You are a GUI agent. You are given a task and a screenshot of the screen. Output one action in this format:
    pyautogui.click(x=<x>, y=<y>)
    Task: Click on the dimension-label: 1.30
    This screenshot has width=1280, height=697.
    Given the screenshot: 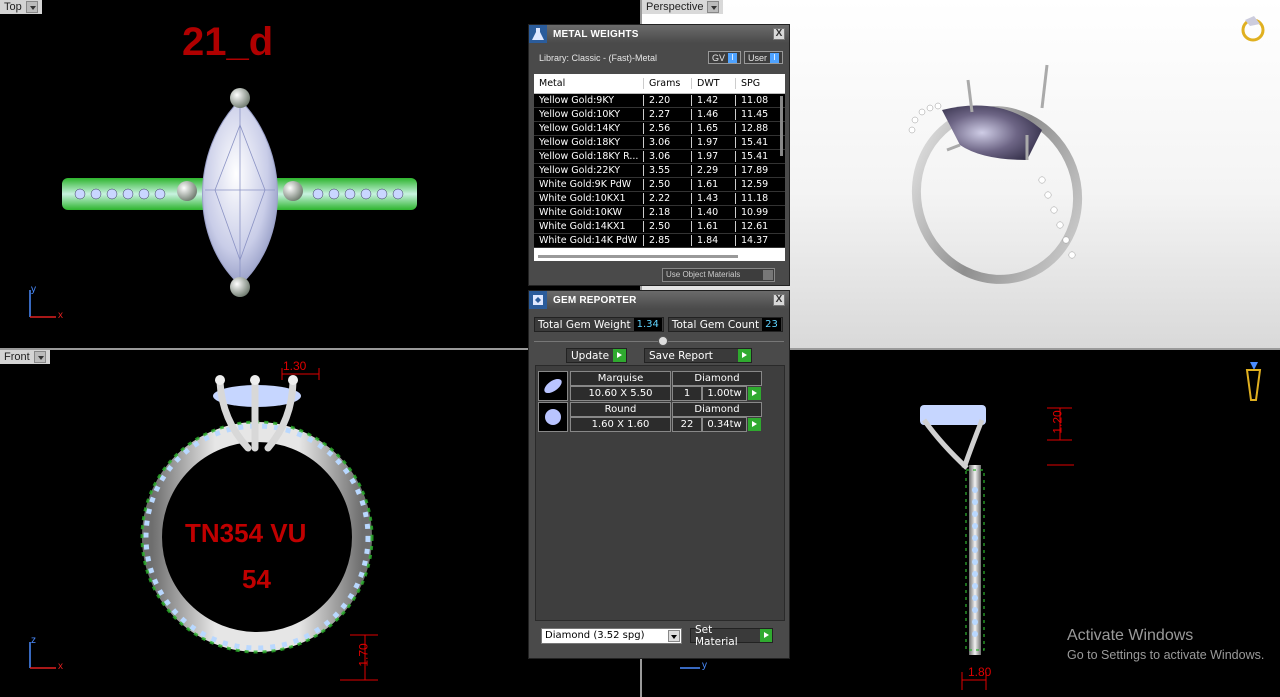 What is the action you would take?
    pyautogui.click(x=295, y=366)
    